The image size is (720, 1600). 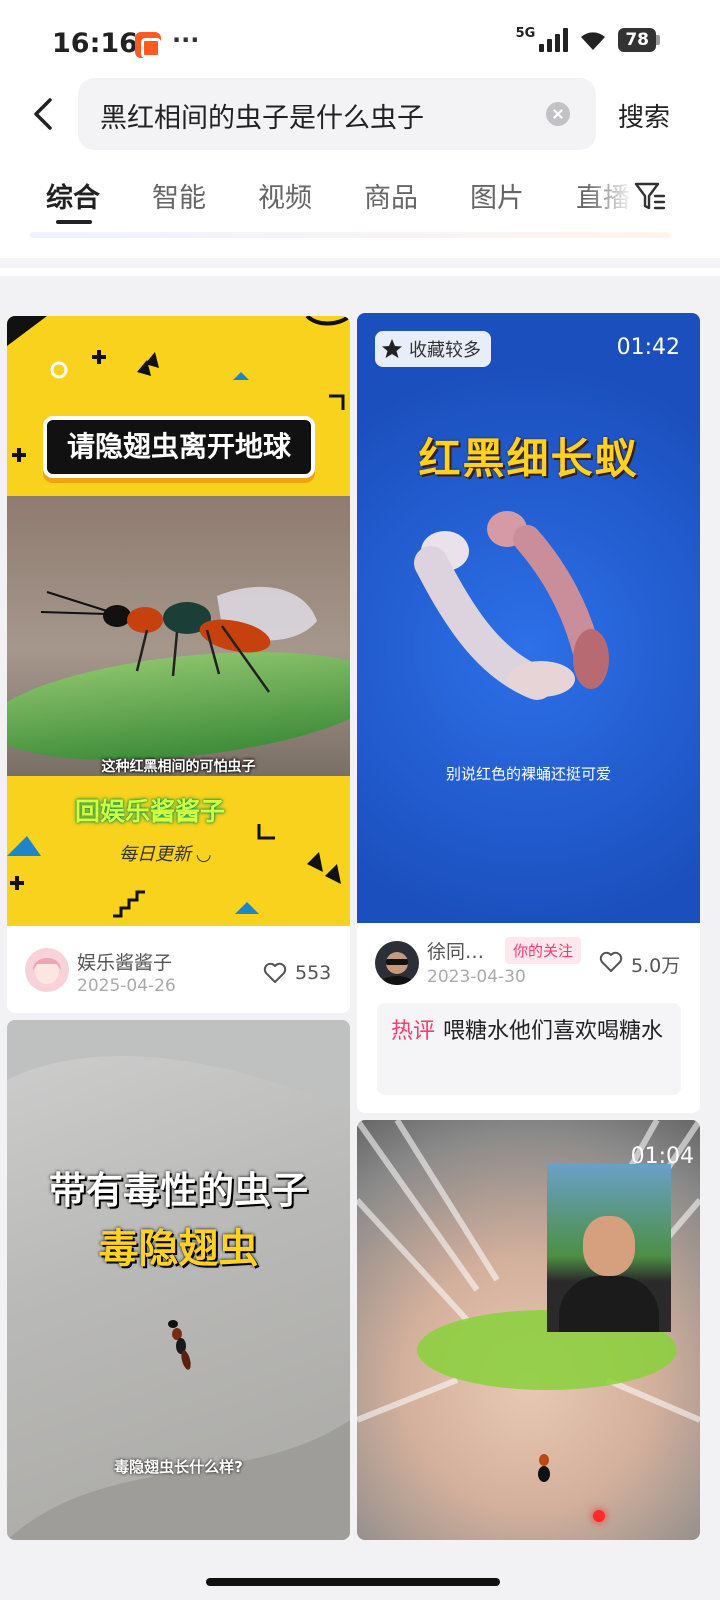 I want to click on tab-images: 图片, so click(x=497, y=195).